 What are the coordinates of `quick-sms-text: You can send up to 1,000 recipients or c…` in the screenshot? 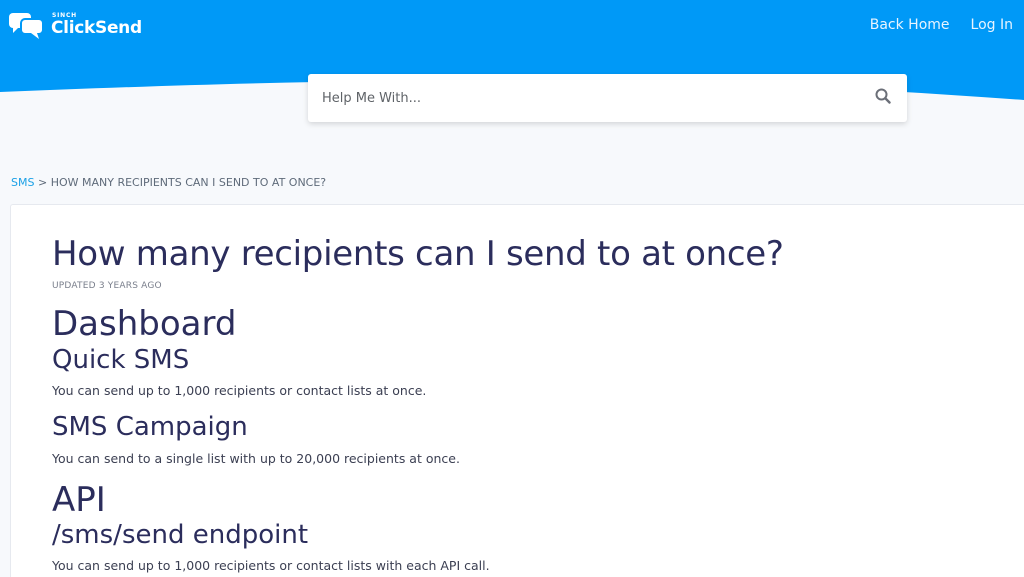 It's located at (239, 390).